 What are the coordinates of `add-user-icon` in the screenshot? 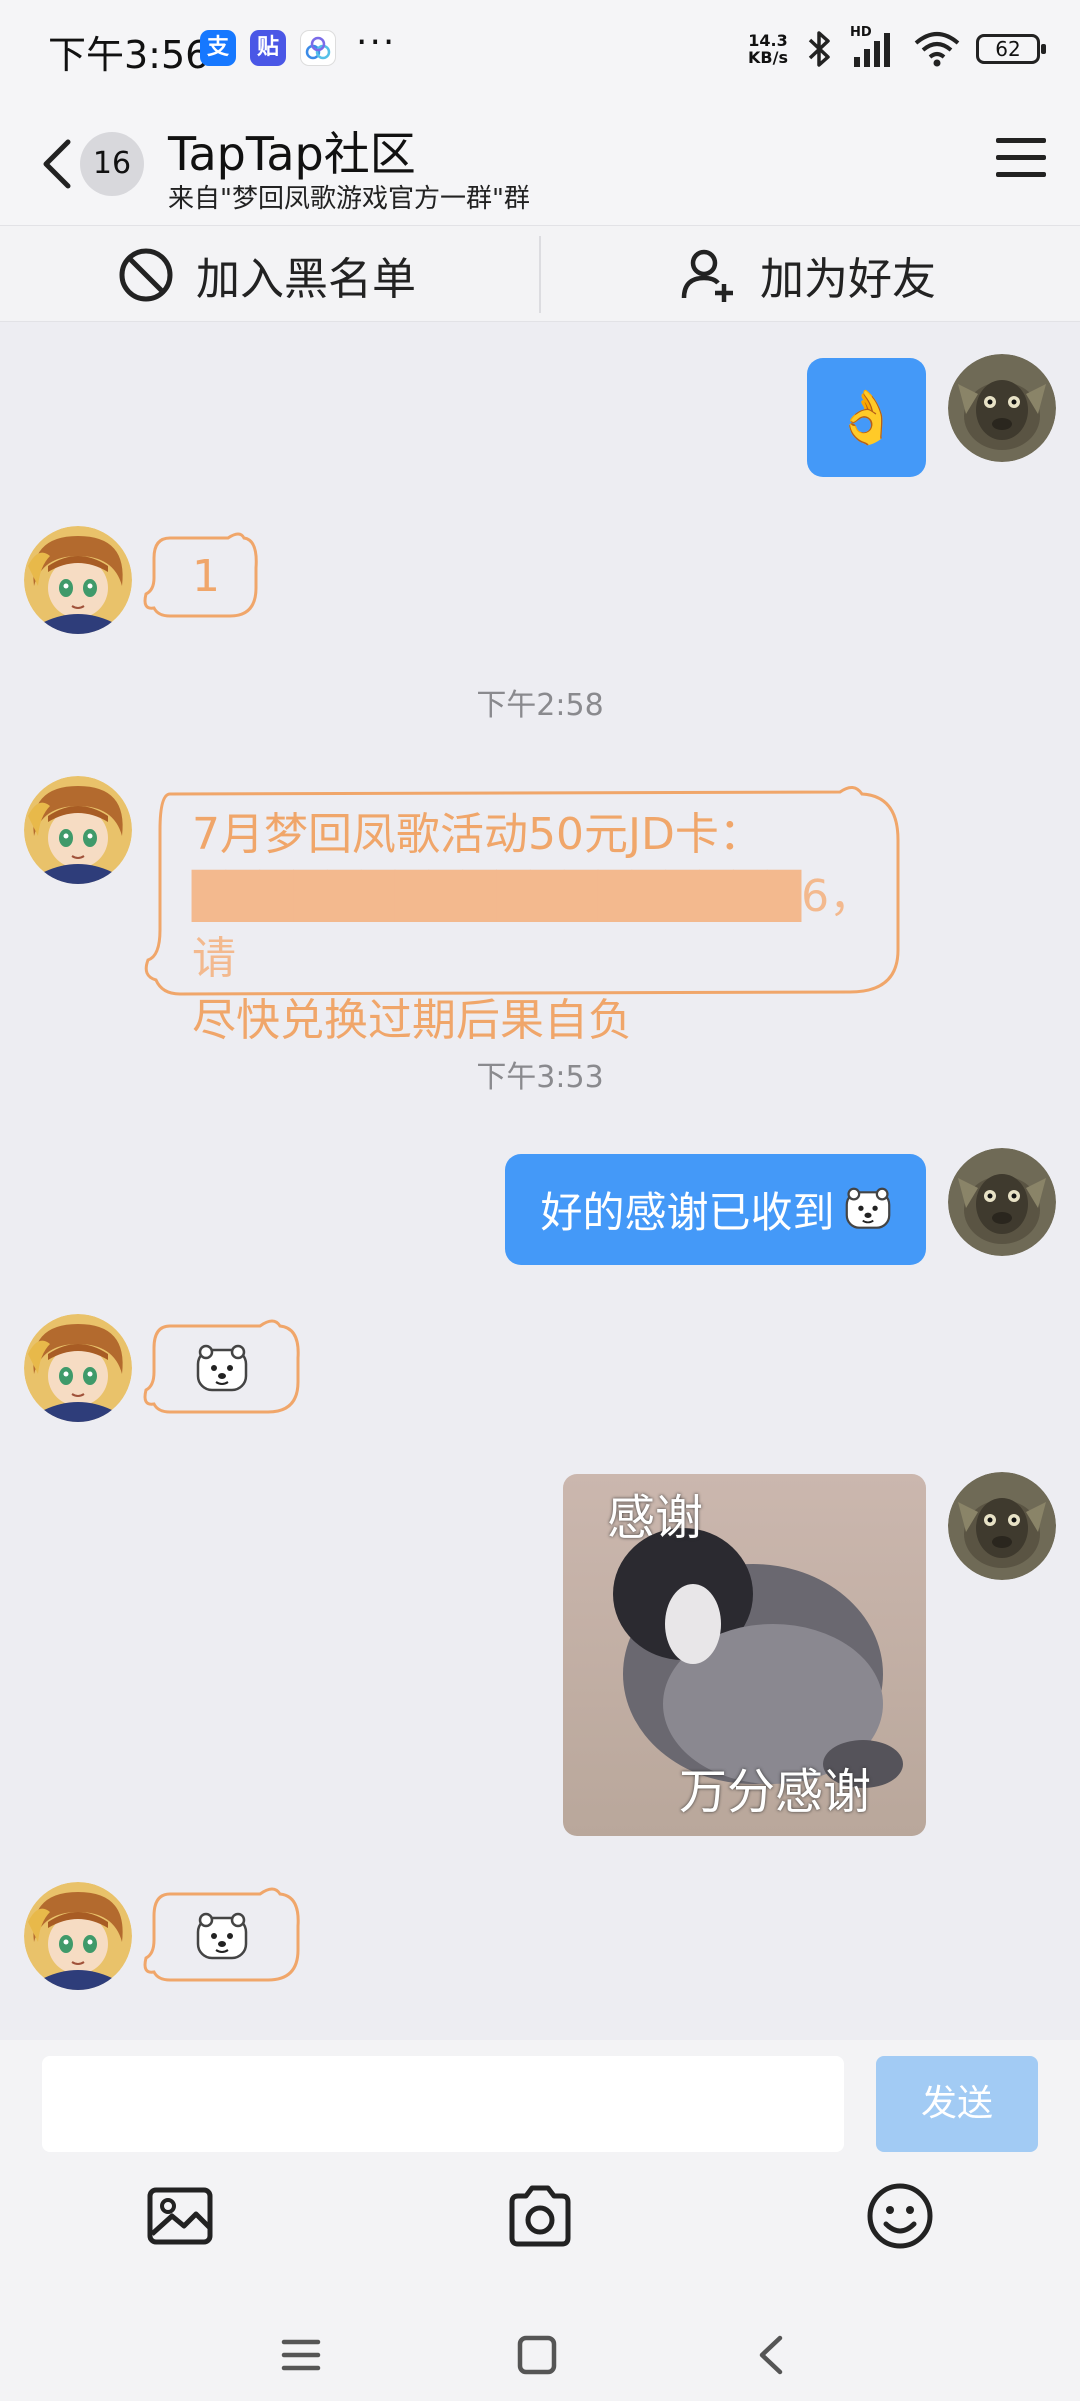 It's located at (707, 275).